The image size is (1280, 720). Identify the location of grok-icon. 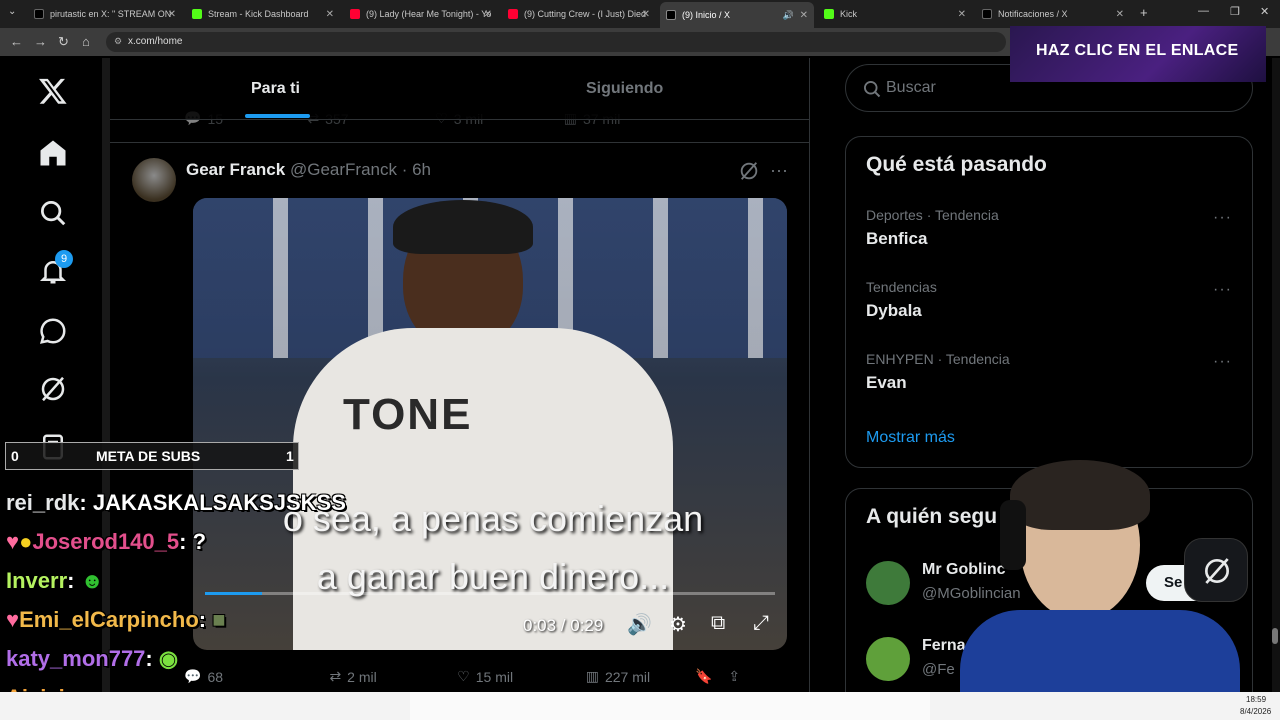
(53, 389).